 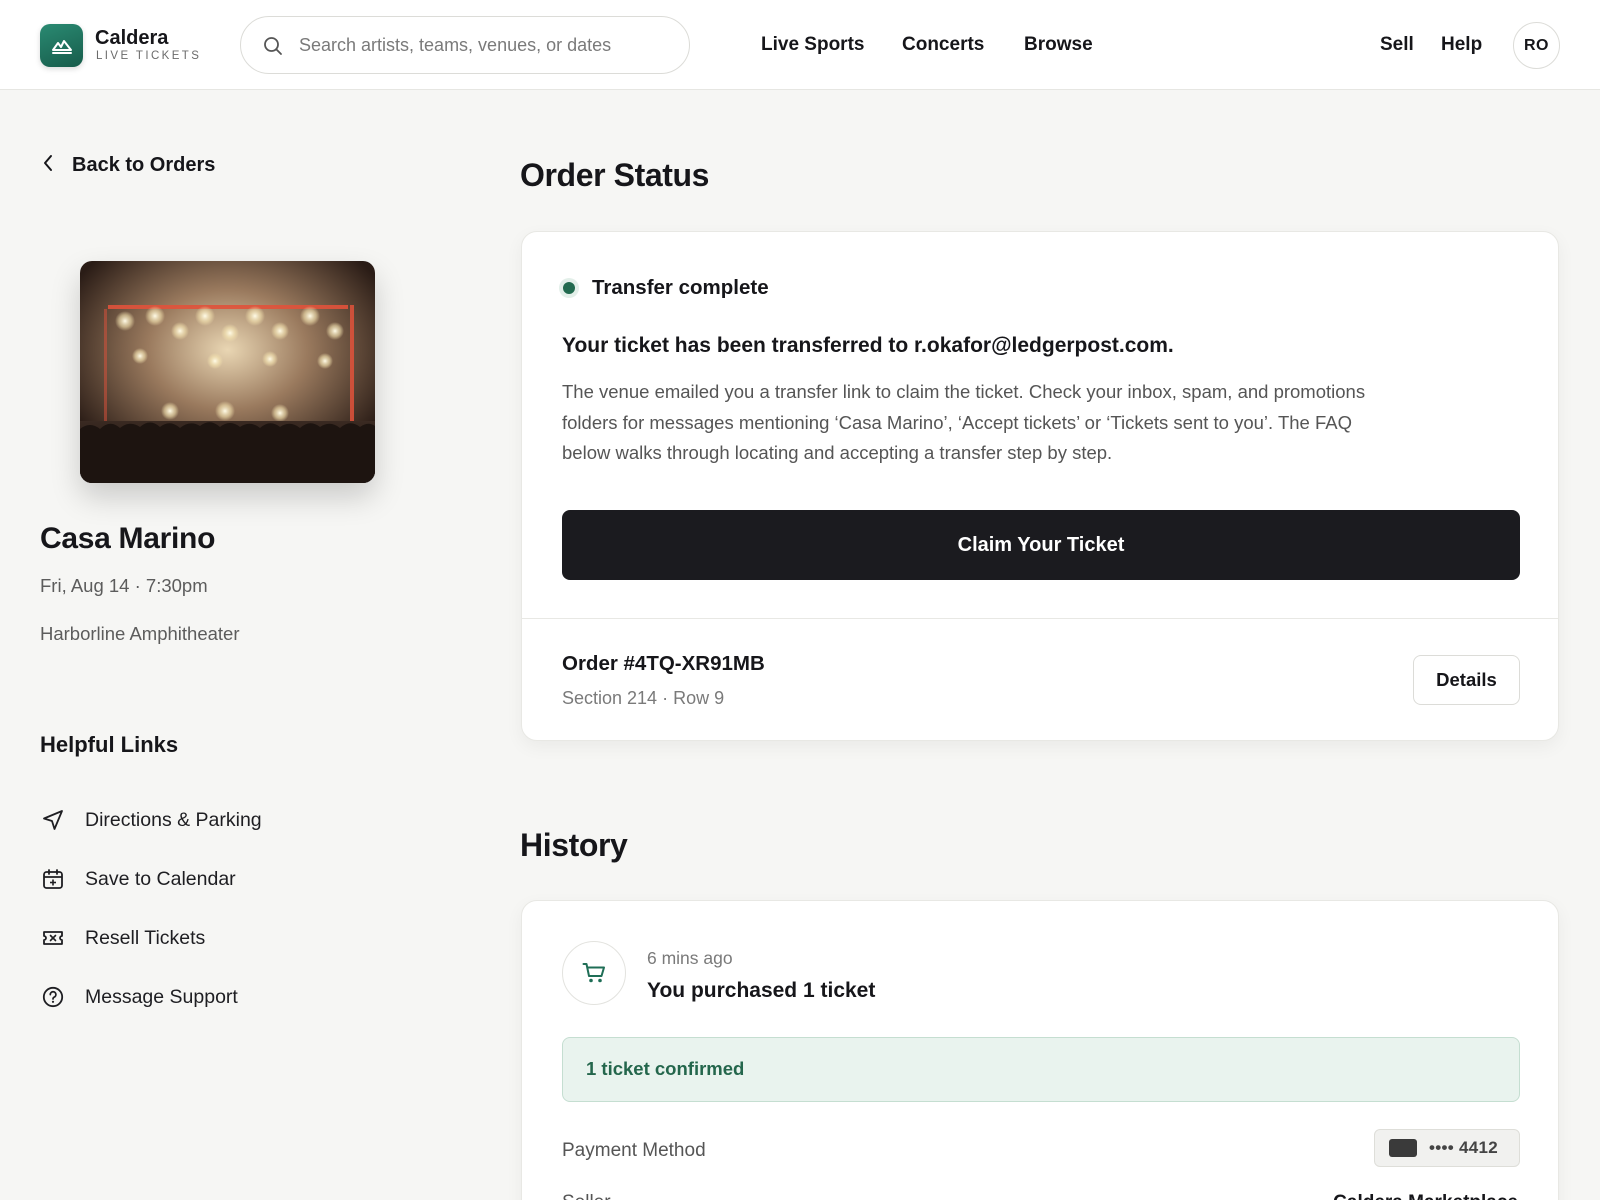 I want to click on link-save-to-calendar: Save to Calendar, so click(x=138, y=879).